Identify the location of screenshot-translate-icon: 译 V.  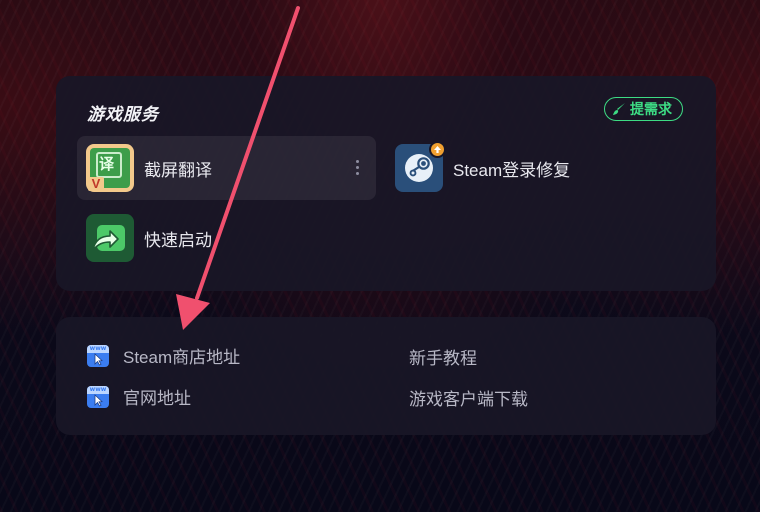
(110, 168).